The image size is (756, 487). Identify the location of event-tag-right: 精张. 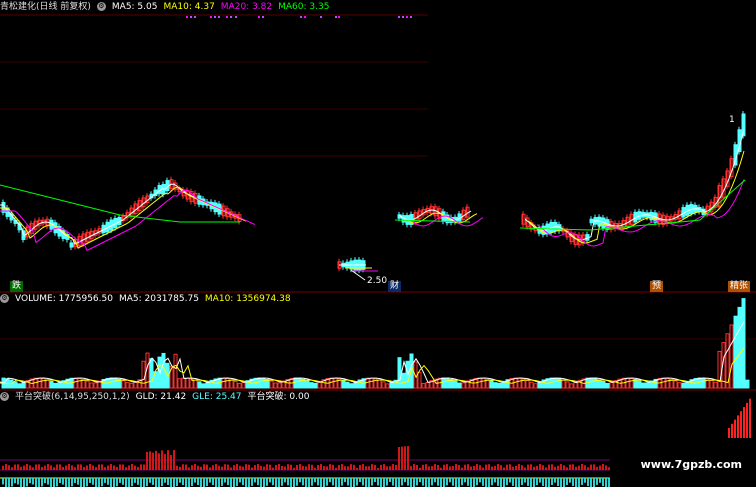
(739, 286).